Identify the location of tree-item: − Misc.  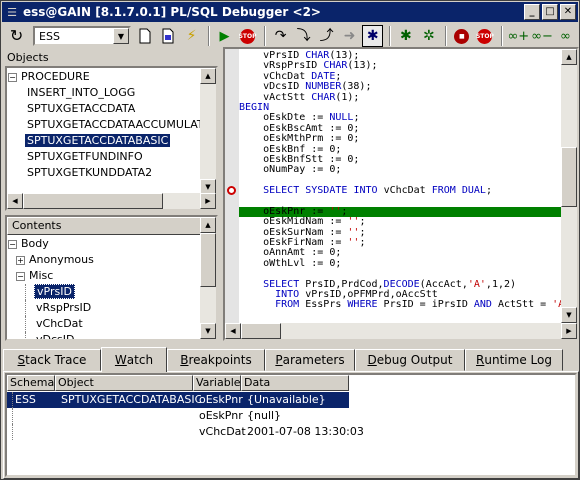
(104, 276).